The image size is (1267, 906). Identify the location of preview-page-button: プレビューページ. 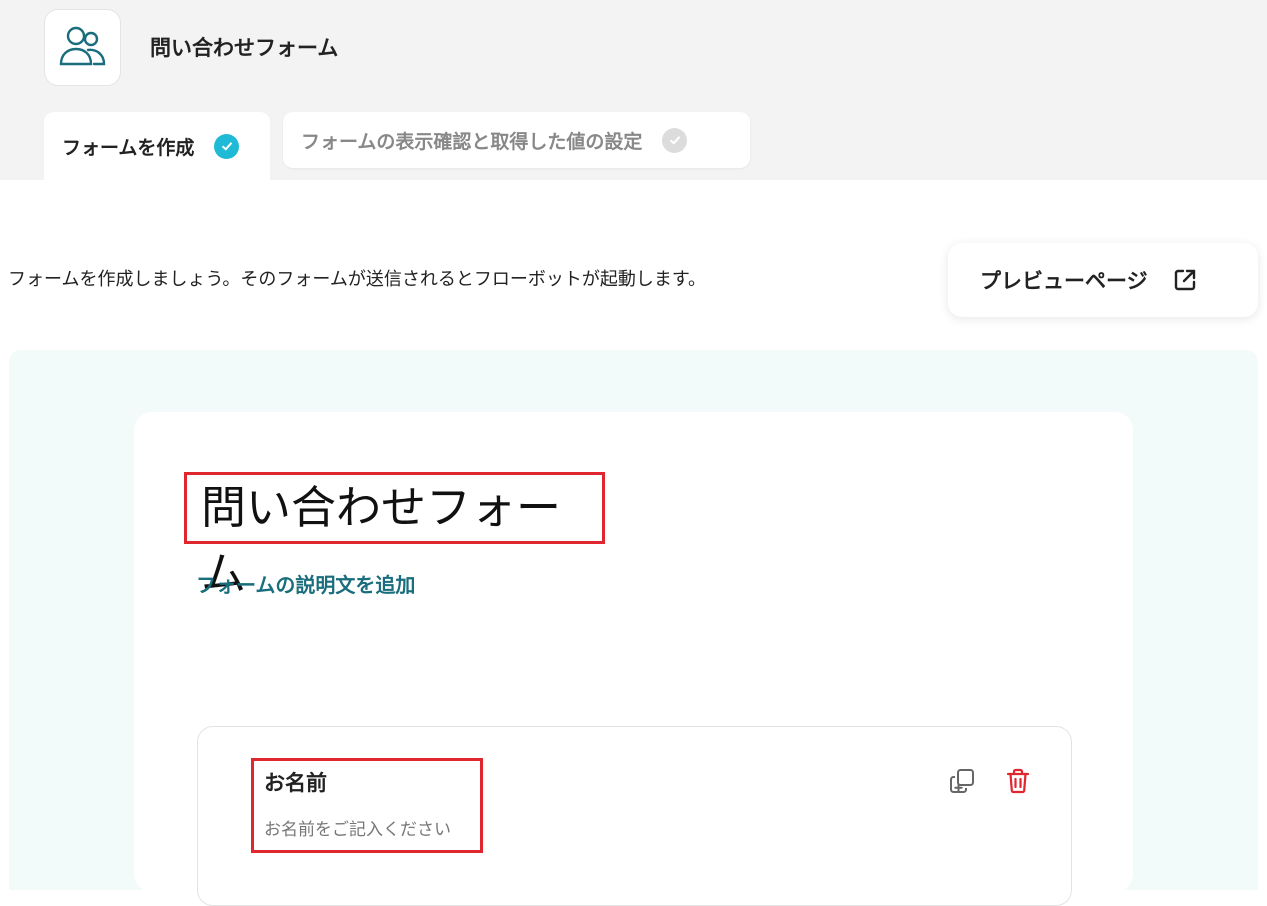
(1103, 280).